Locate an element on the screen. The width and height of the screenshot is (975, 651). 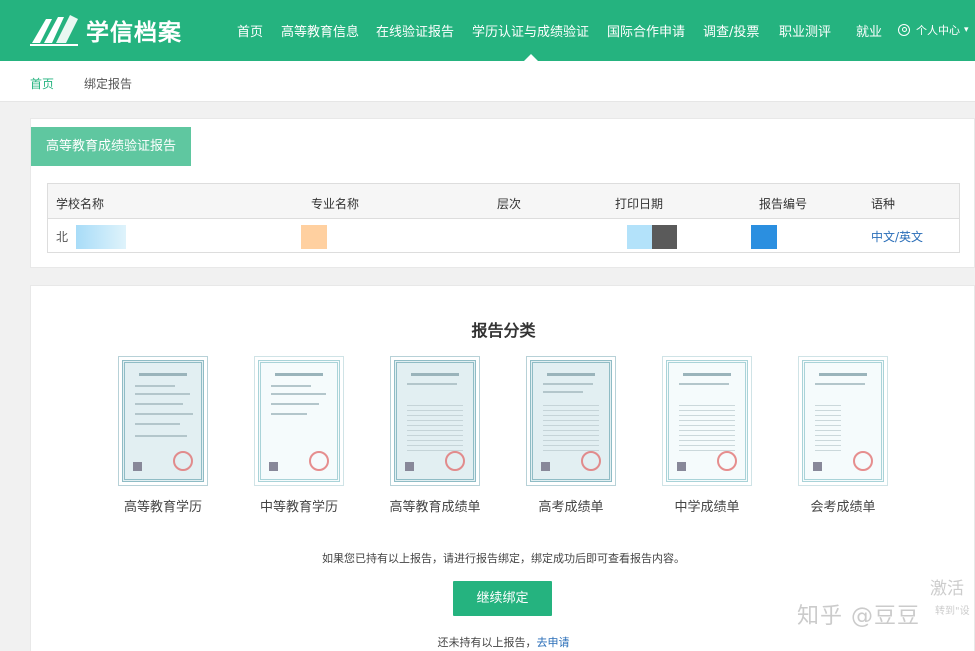
redacted-school-block is located at coordinates (101, 237).